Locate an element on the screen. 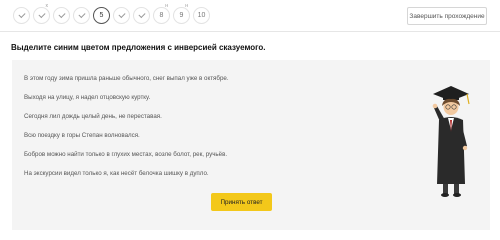  step-mark: х is located at coordinates (47, 6).